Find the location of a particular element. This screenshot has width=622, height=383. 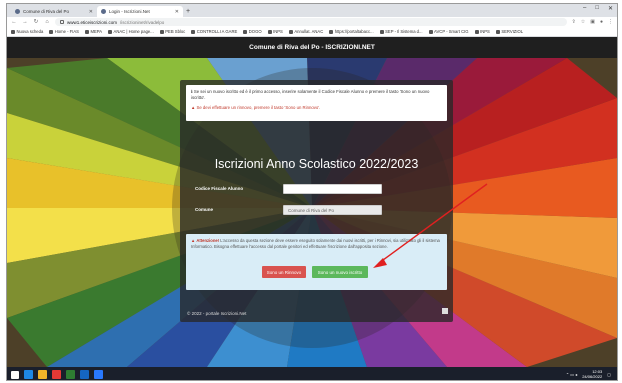

clock: 12:03 24/06/2022 is located at coordinates (592, 374).